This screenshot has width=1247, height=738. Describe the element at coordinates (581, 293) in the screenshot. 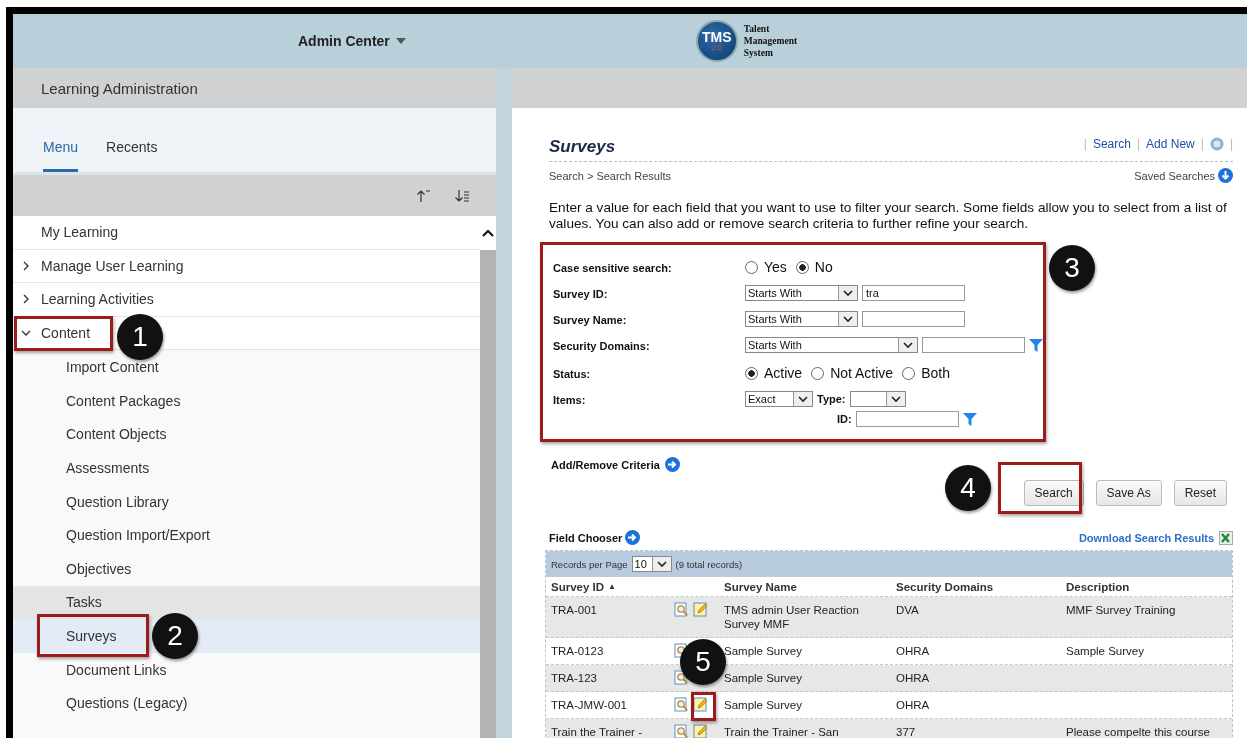

I see `field-label: Survey ID:` at that location.